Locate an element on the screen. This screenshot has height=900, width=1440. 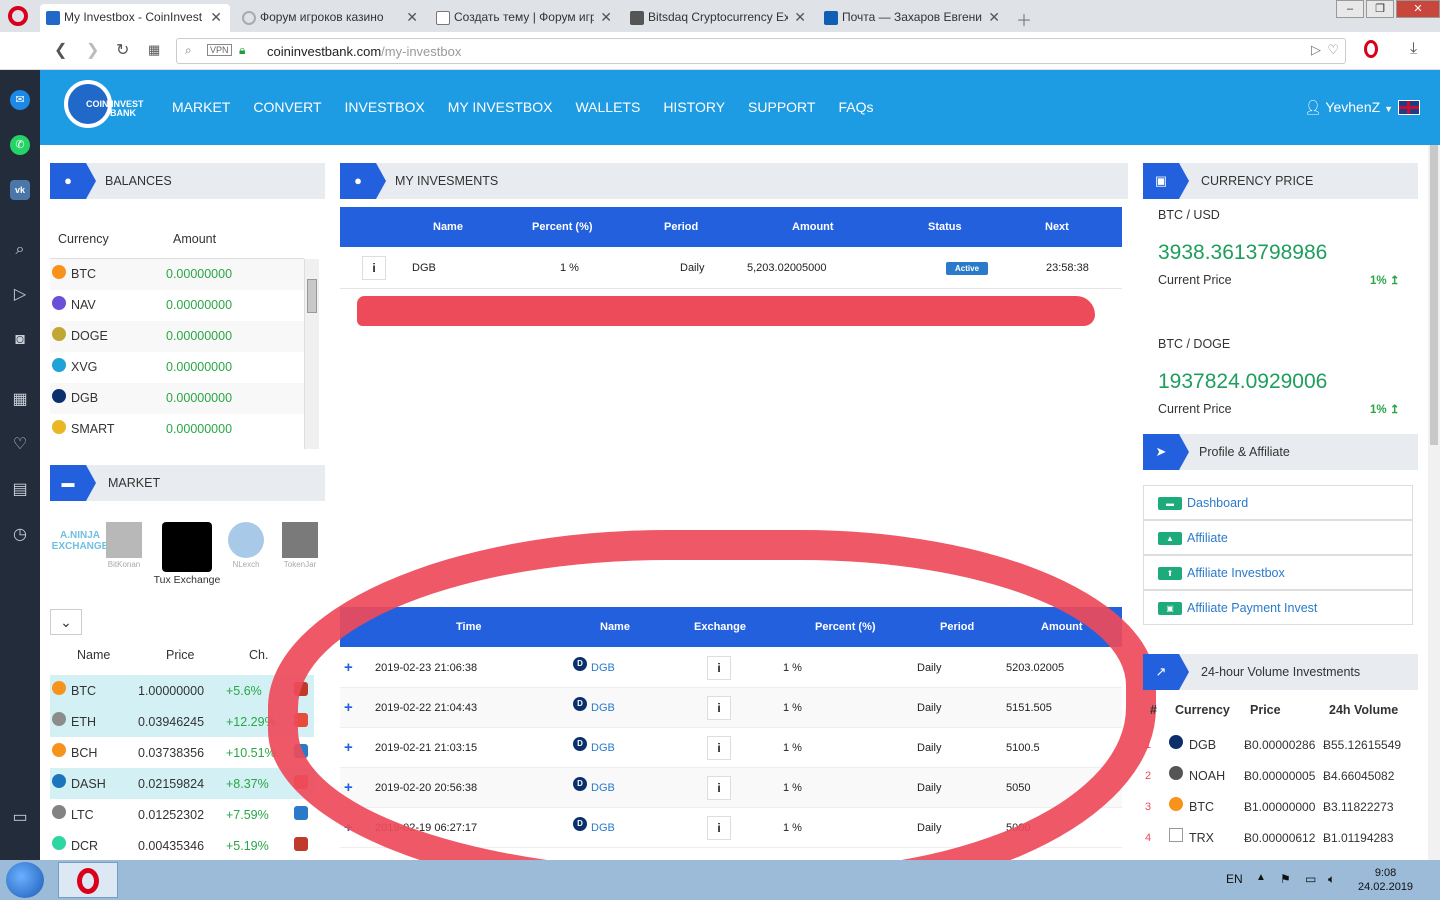
card-icon: ▬ is located at coordinates (73, 483).